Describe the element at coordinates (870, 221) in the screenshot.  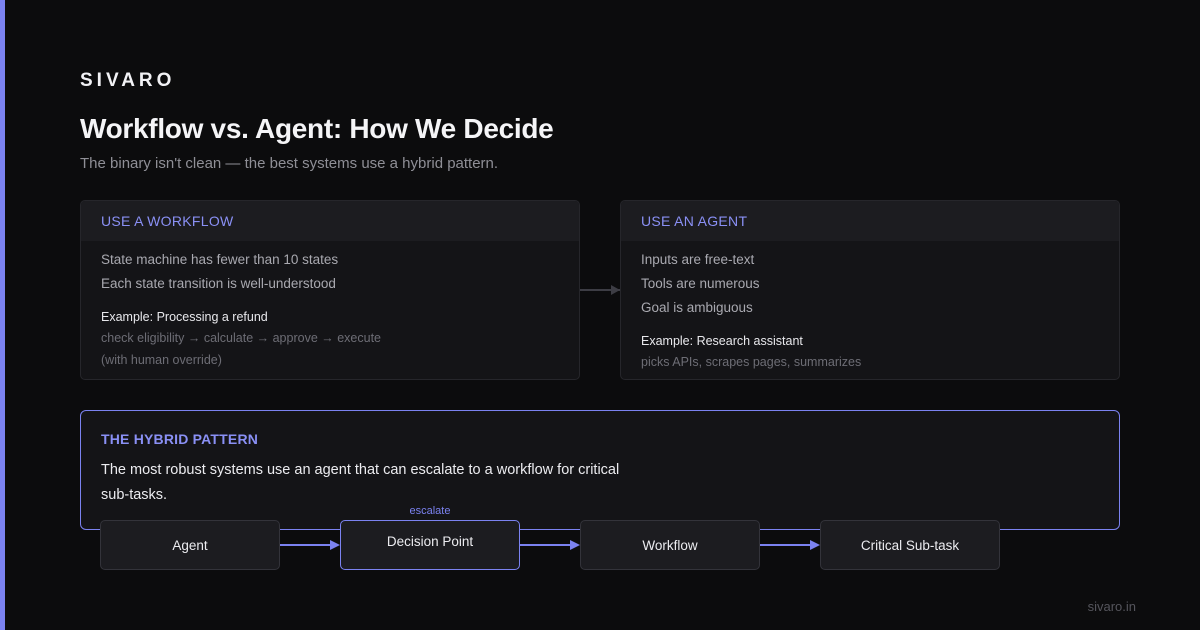
I see `agent-card-heading: USE AN AGENT` at that location.